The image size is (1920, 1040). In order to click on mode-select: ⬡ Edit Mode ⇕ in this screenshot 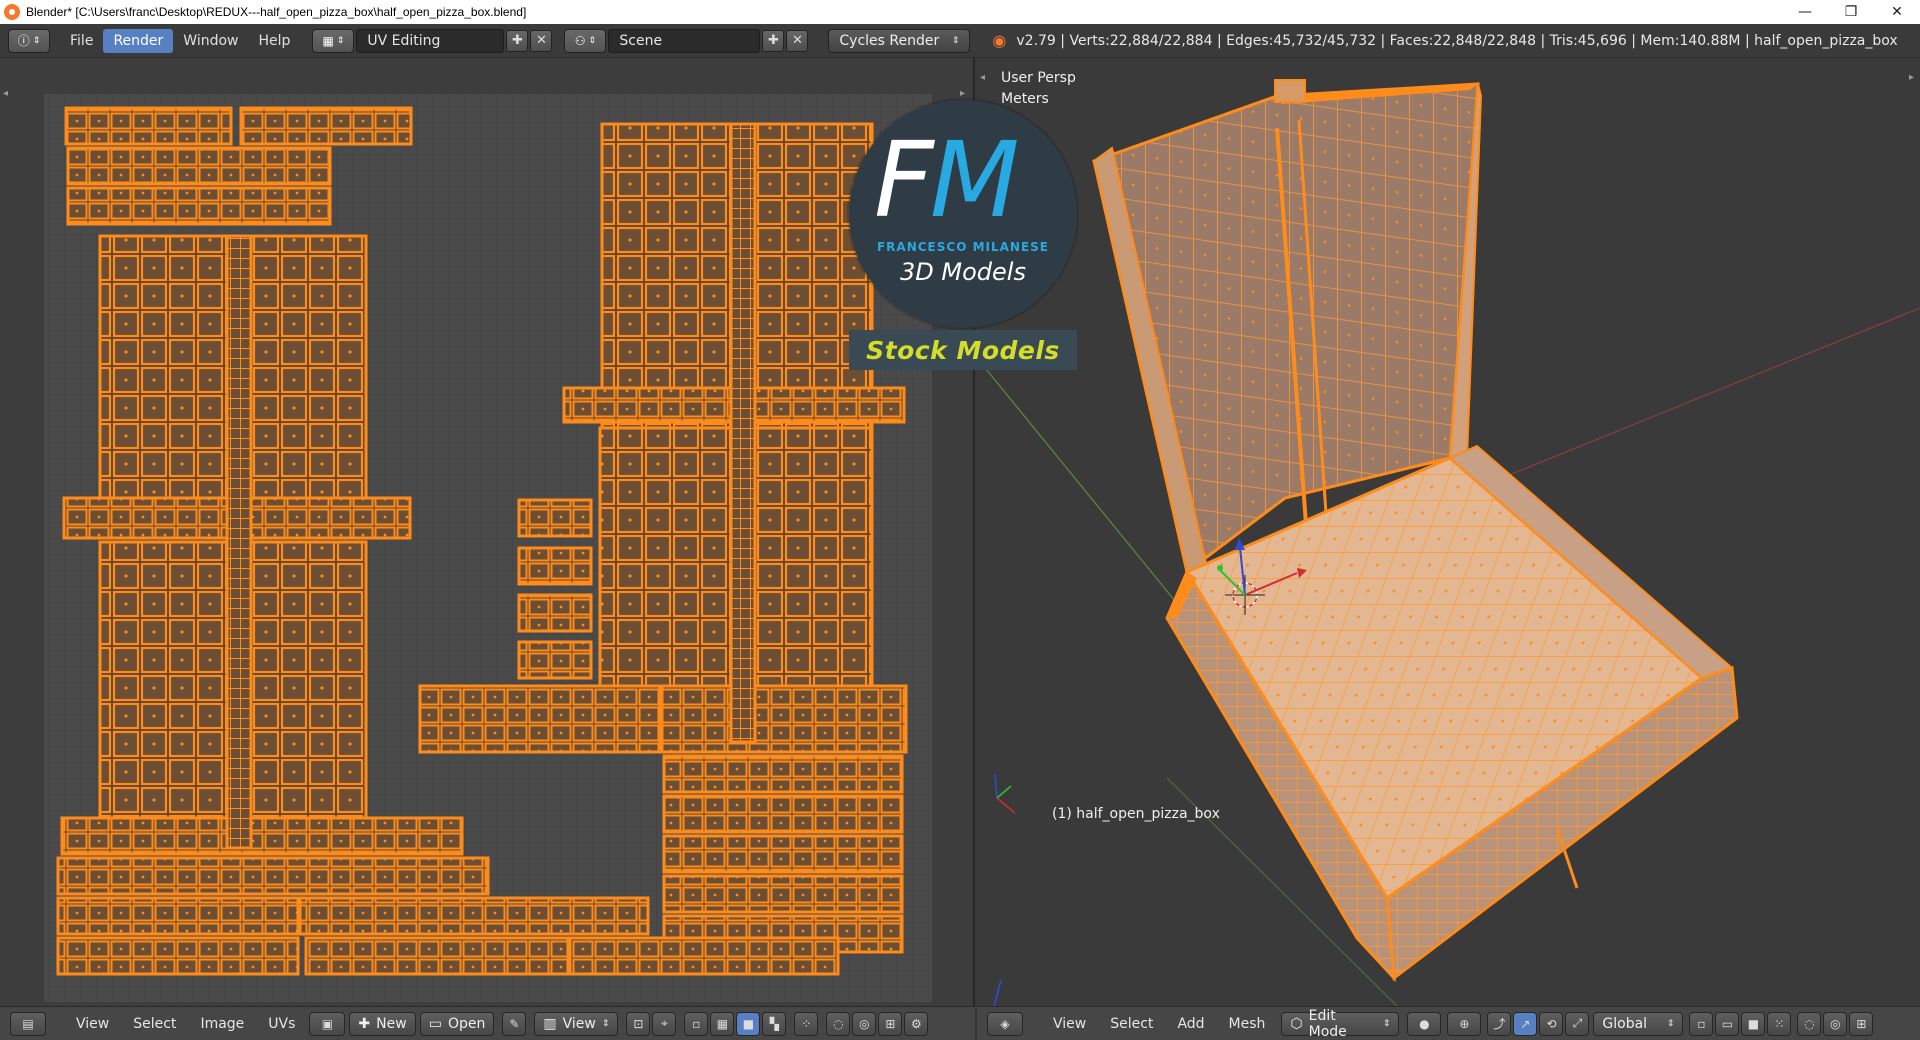, I will do `click(1340, 1024)`.